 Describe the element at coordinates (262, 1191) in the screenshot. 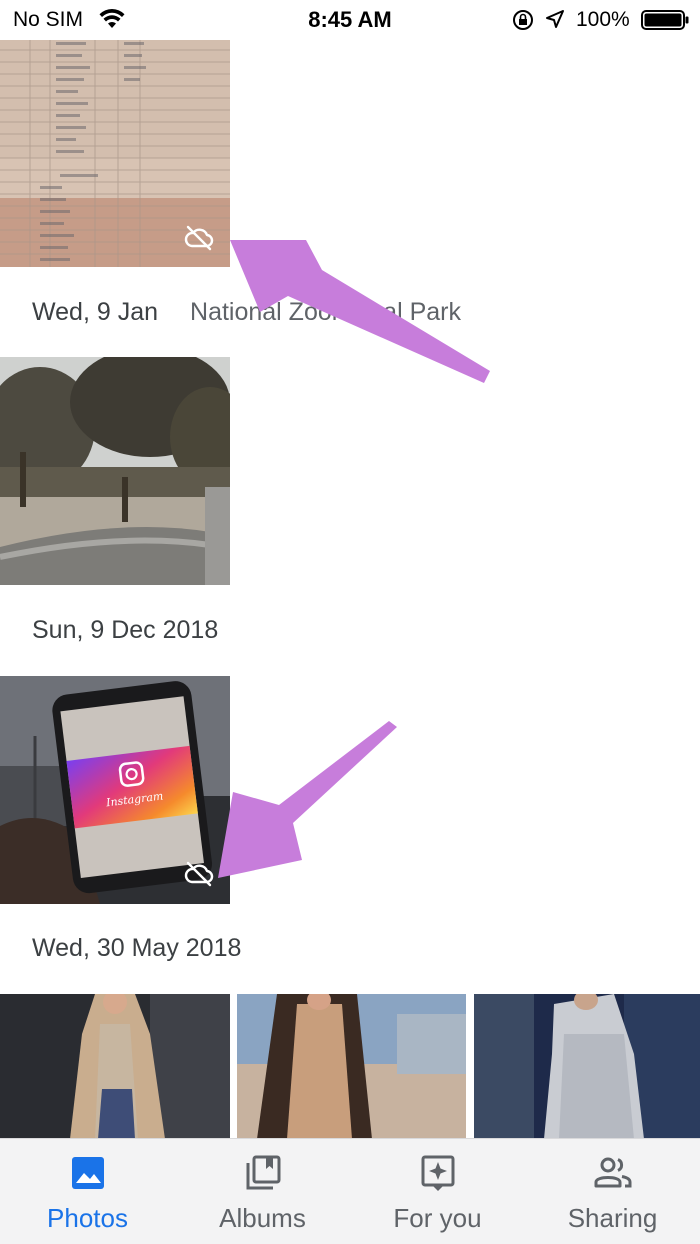

I see `tab-albums: Albums` at that location.